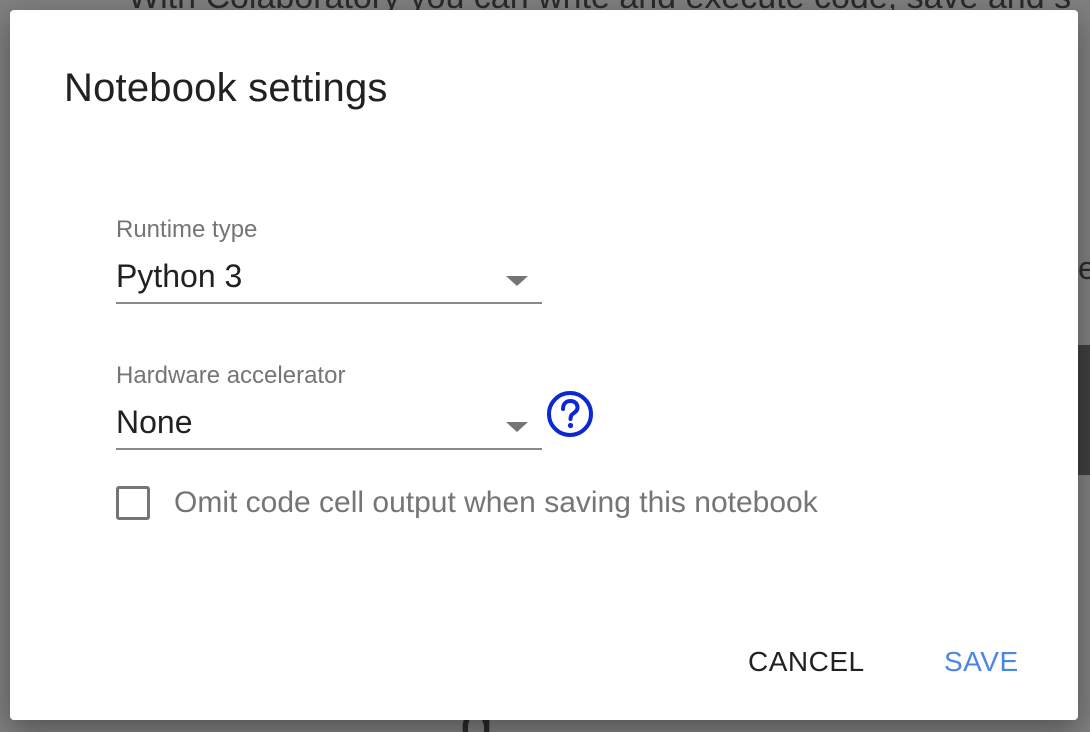 The image size is (1090, 732). I want to click on omit-output-checkbox, so click(133, 503).